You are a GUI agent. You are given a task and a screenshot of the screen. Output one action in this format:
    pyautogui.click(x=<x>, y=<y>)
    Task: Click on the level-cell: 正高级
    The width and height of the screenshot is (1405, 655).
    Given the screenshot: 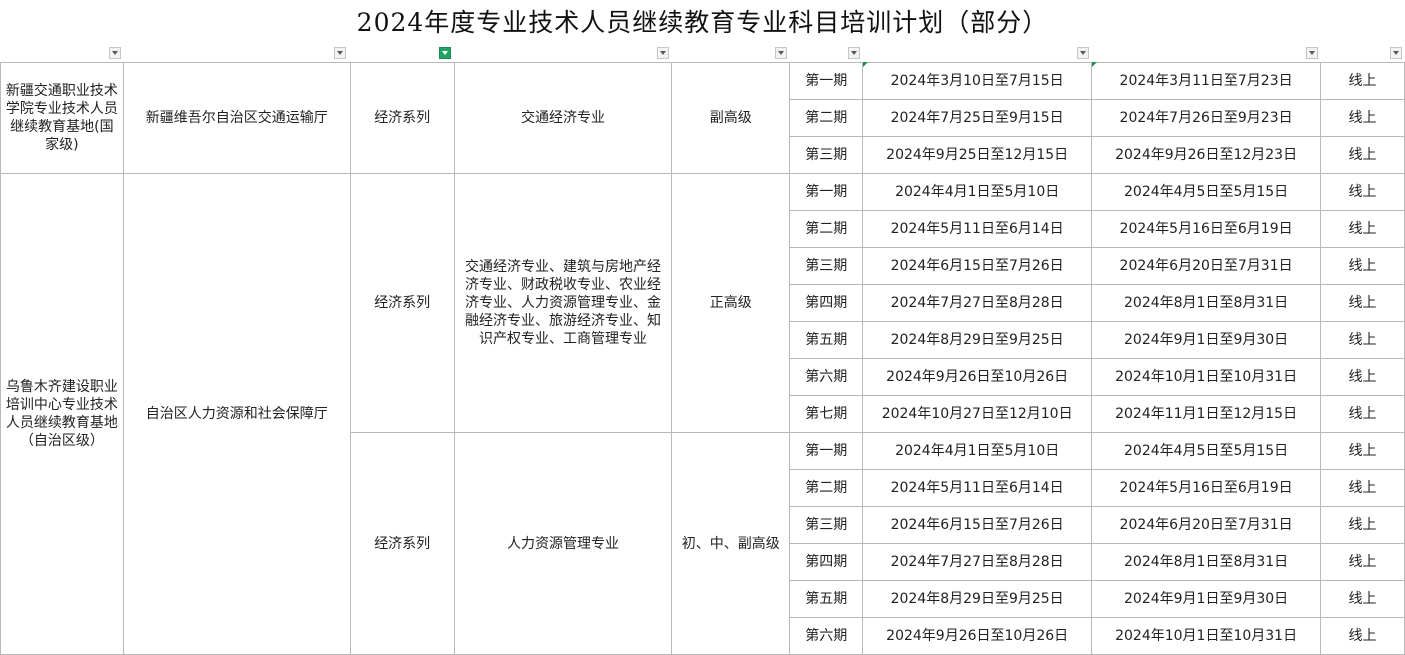 What is the action you would take?
    pyautogui.click(x=731, y=303)
    